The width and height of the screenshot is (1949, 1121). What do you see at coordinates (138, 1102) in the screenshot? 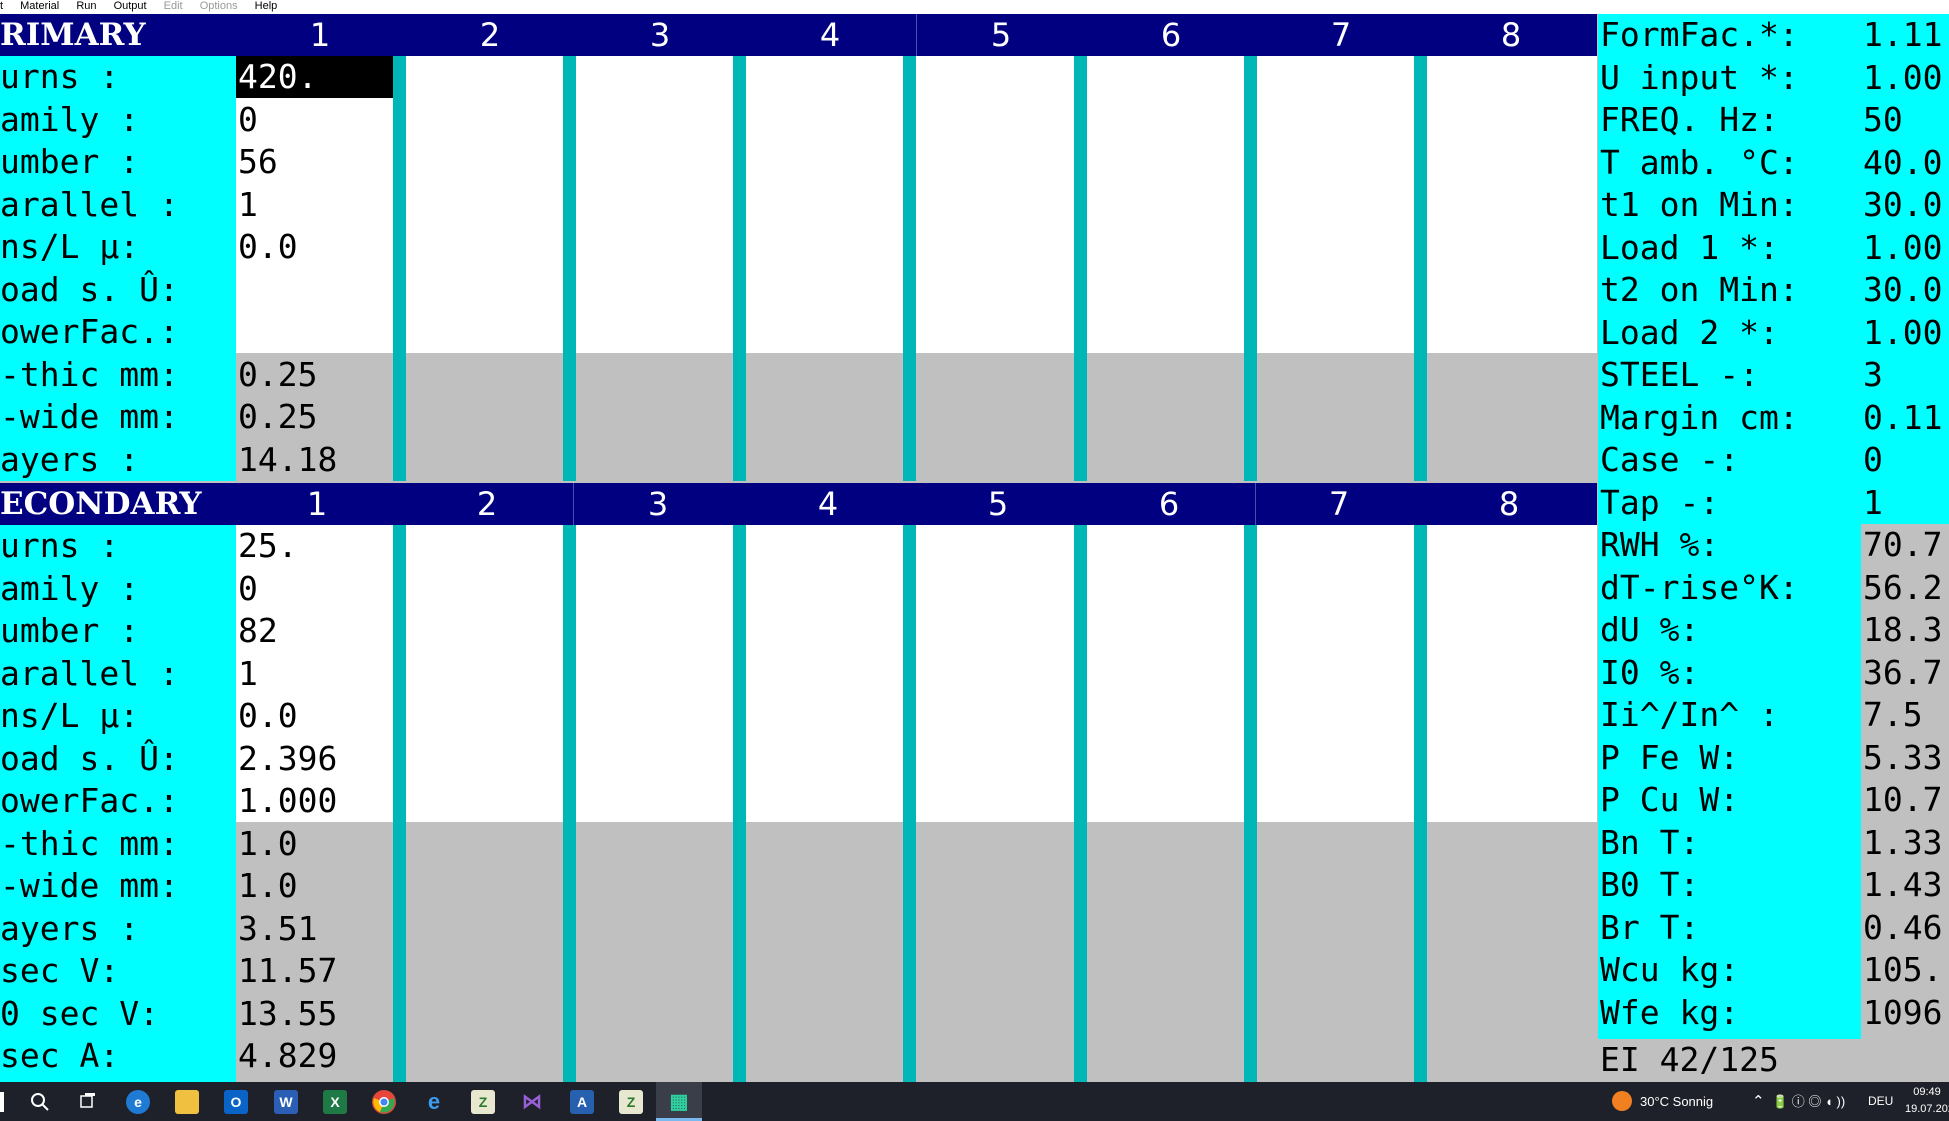
I see `edge-icon: e` at bounding box center [138, 1102].